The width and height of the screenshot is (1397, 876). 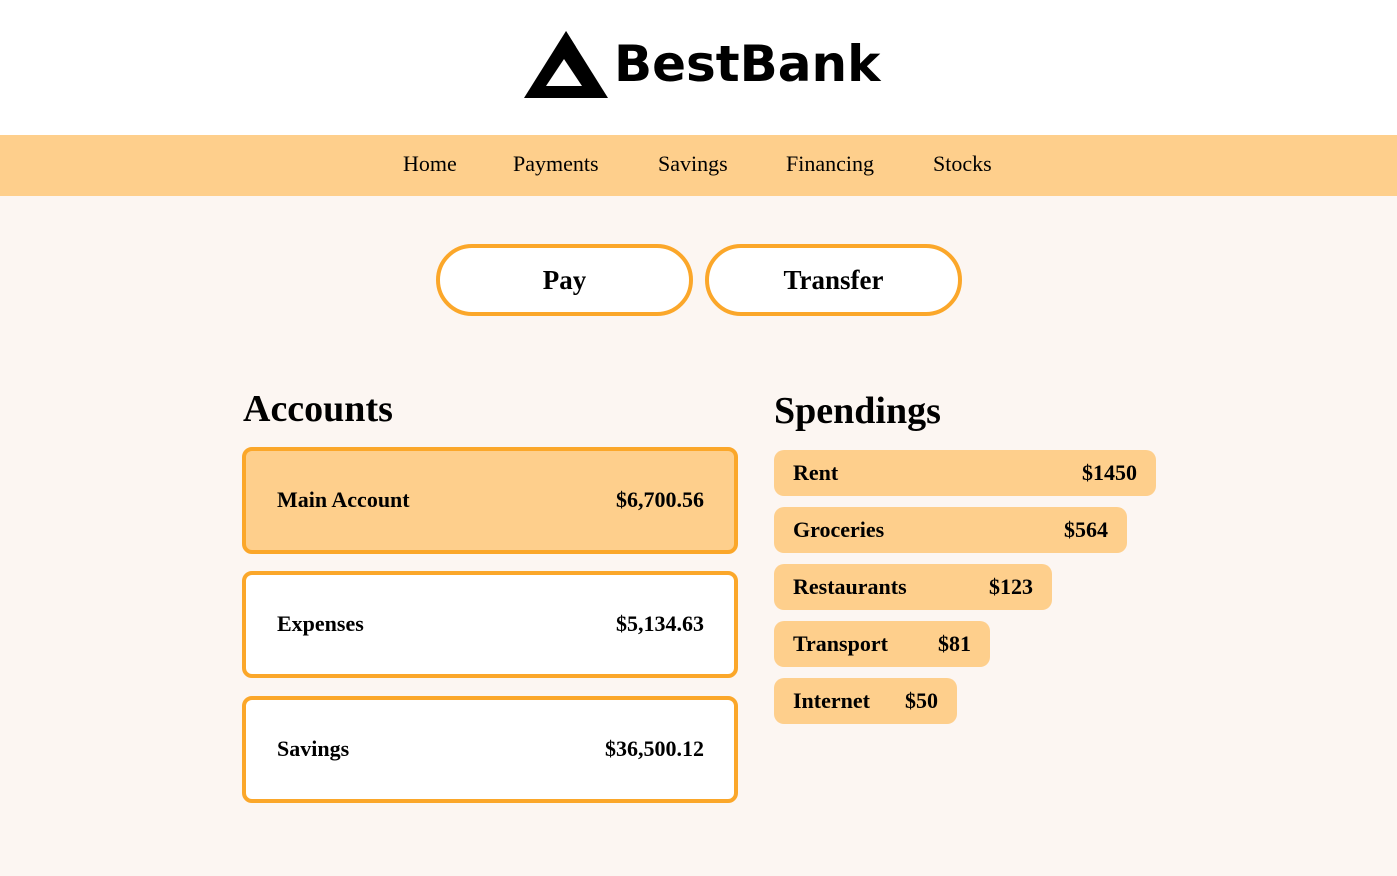 What do you see at coordinates (747, 64) in the screenshot?
I see `brand-name: BestBank` at bounding box center [747, 64].